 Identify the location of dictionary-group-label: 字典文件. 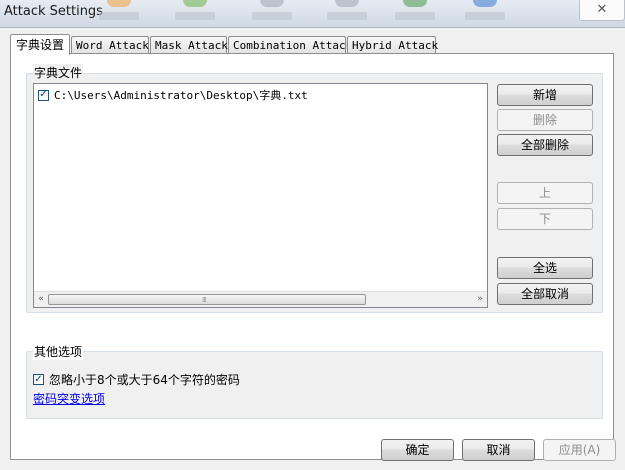
(58, 72).